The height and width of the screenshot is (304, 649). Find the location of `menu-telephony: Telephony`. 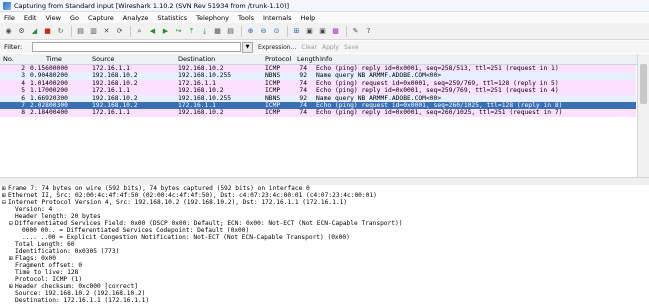

menu-telephony: Telephony is located at coordinates (212, 18).